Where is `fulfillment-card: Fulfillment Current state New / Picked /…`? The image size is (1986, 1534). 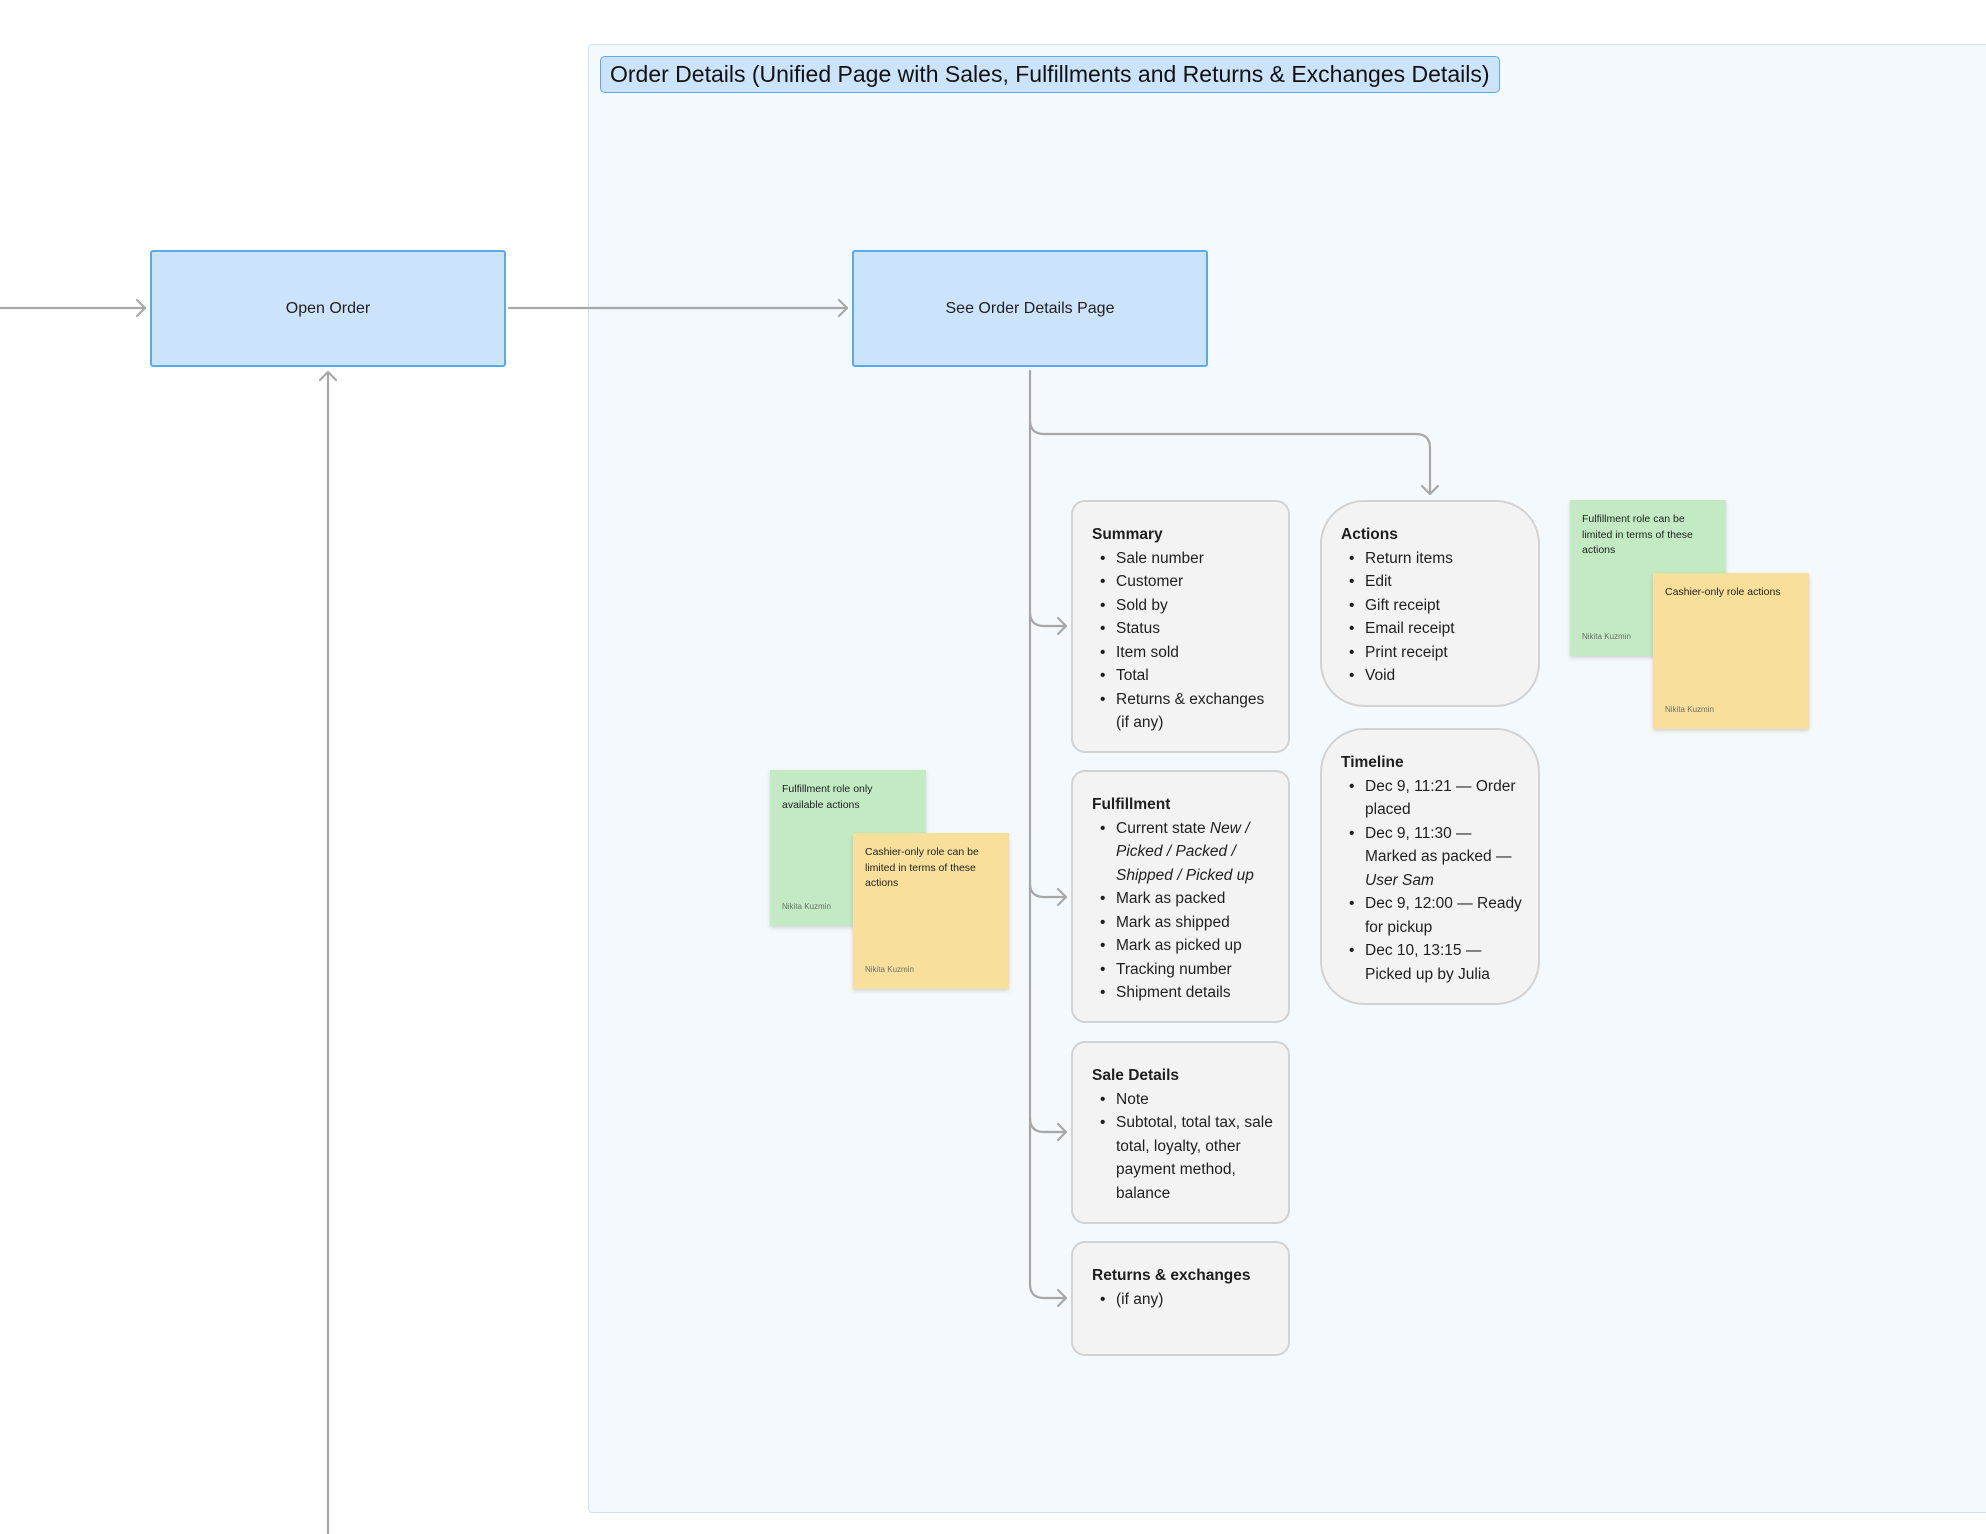 fulfillment-card: Fulfillment Current state New / Picked /… is located at coordinates (1180, 896).